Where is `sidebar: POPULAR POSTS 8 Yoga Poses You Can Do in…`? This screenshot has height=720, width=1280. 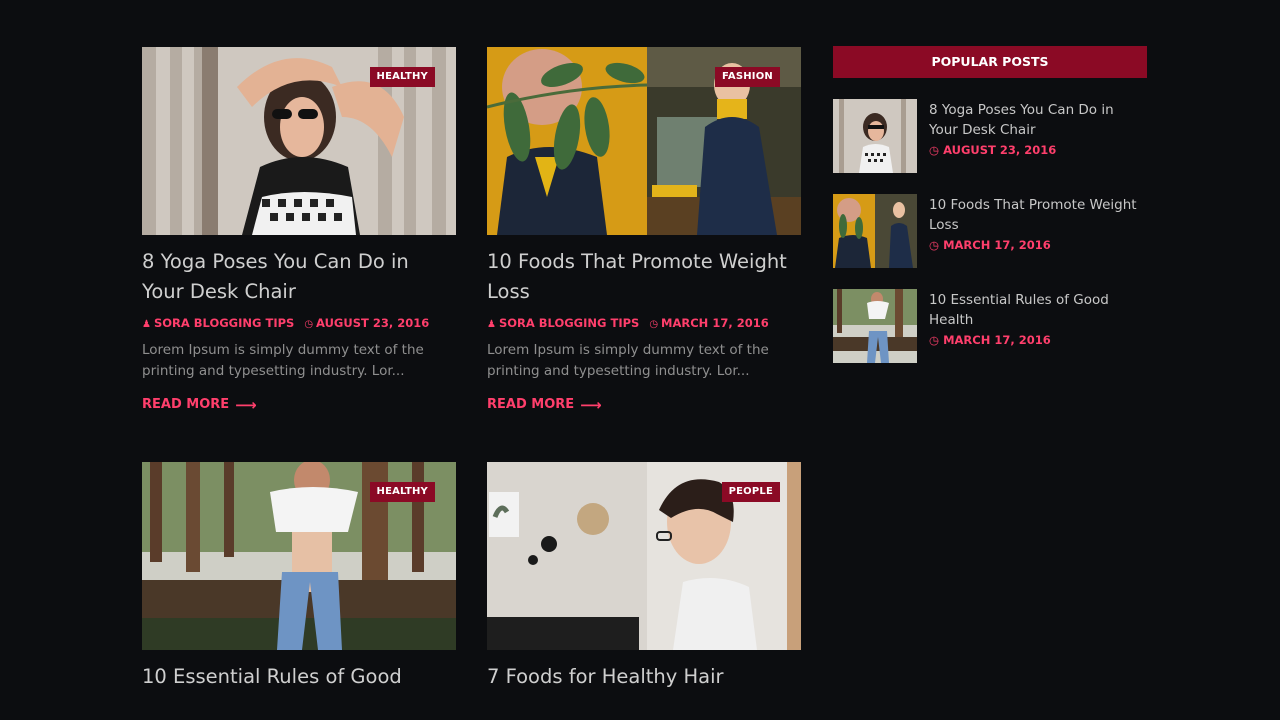
sidebar: POPULAR POSTS 8 Yoga Poses You Can Do in… is located at coordinates (990, 204).